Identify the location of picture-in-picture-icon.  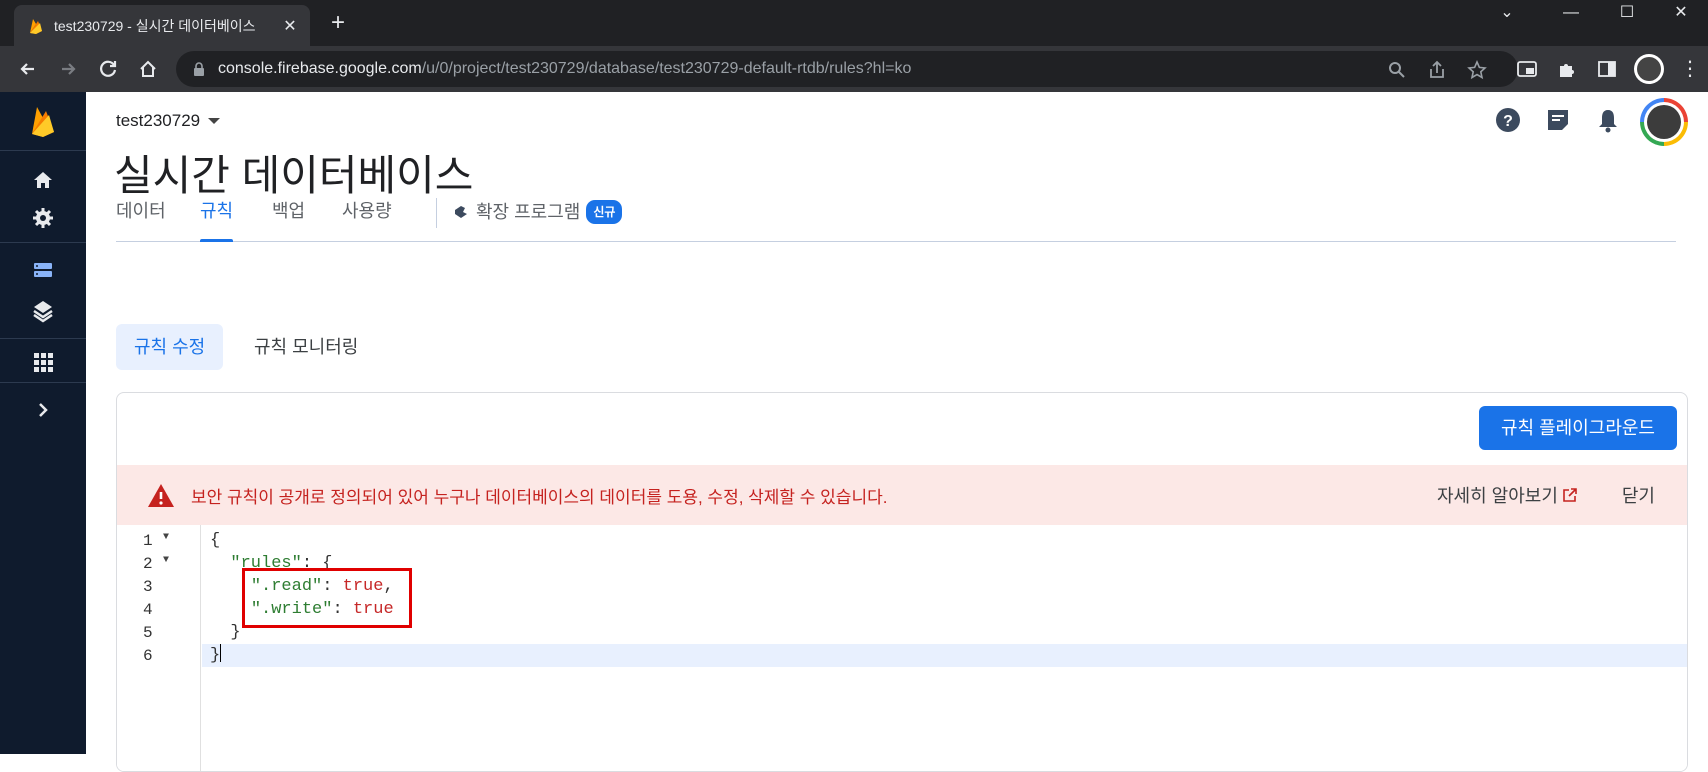
(1527, 69).